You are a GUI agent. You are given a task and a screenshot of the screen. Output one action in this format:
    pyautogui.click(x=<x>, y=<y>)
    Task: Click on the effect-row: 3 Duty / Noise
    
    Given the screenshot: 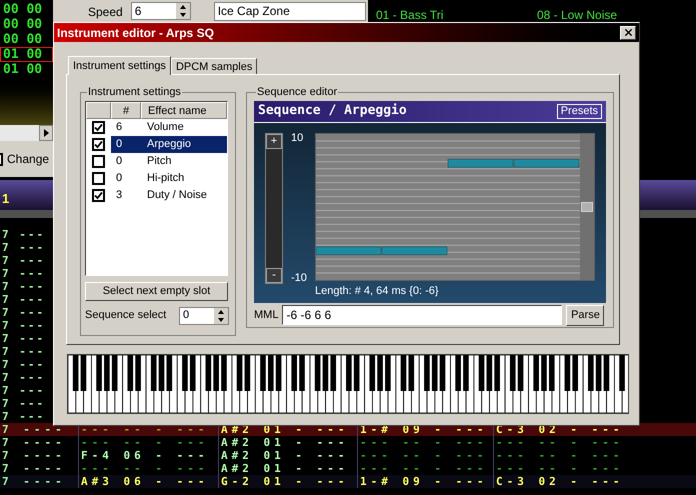 What is the action you would take?
    pyautogui.click(x=169, y=195)
    